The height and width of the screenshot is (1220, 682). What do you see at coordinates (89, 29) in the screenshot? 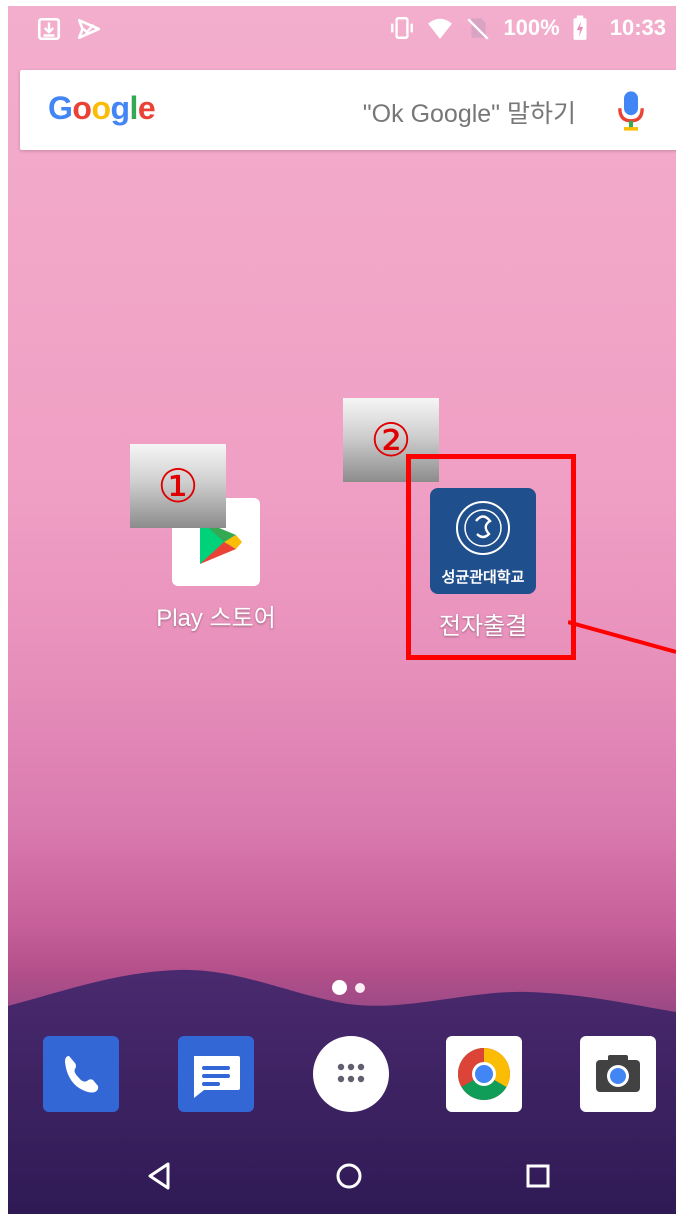
I see `notification-check-icon` at bounding box center [89, 29].